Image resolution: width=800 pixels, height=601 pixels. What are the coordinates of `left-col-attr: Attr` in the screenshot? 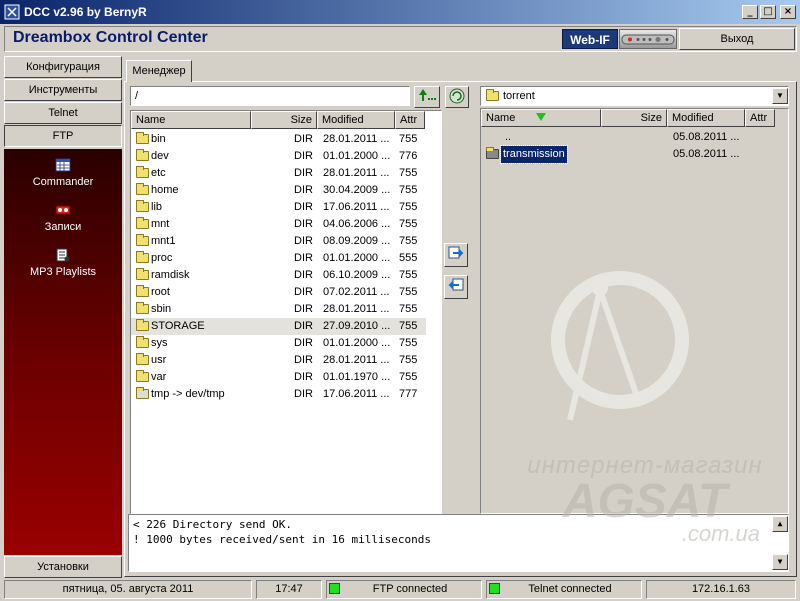 It's located at (410, 120).